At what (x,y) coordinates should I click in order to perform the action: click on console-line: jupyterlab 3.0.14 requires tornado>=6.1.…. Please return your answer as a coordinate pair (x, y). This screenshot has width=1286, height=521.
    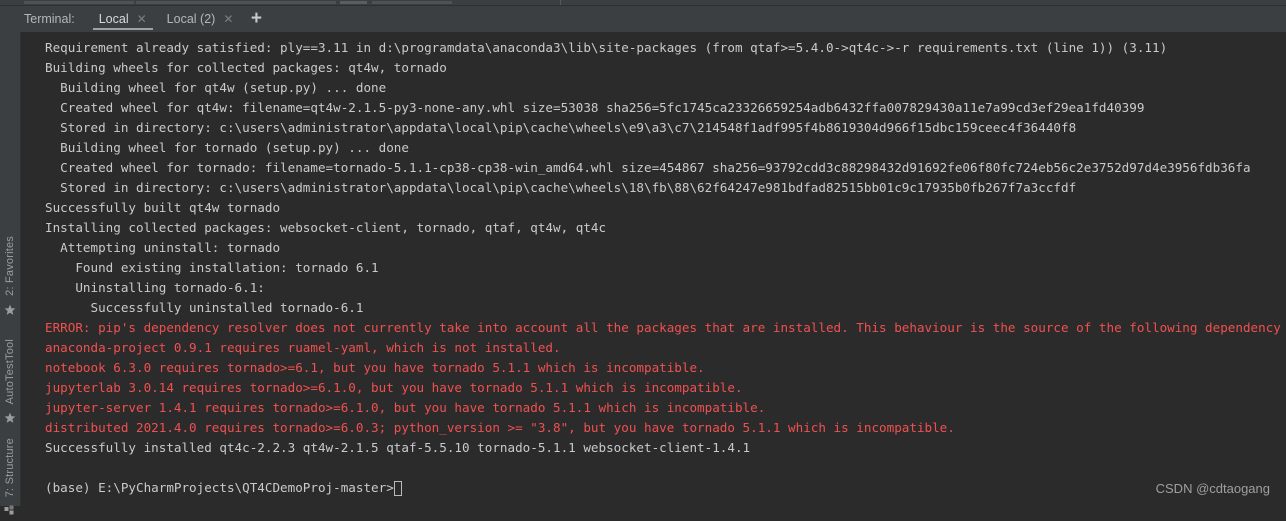
    Looking at the image, I should click on (394, 387).